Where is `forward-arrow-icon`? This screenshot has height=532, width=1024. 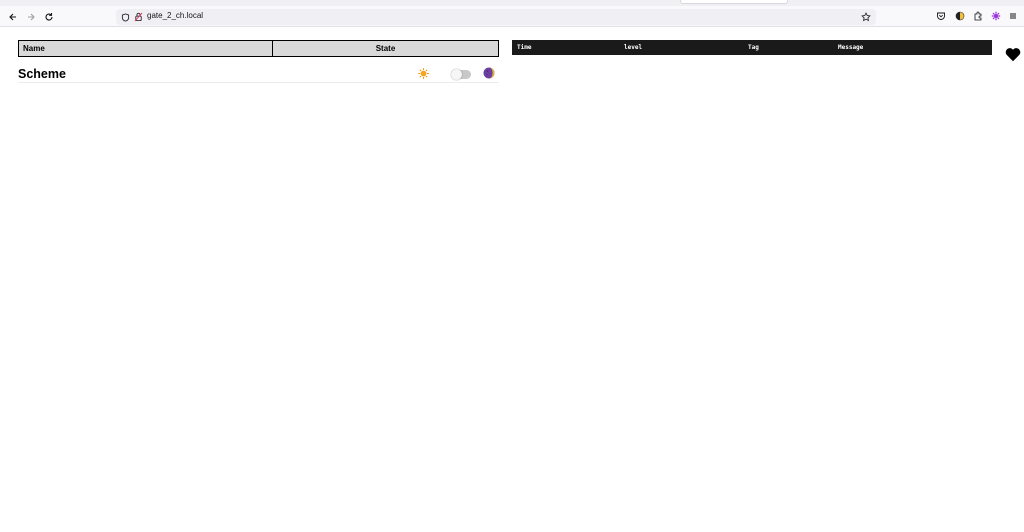 forward-arrow-icon is located at coordinates (31, 17).